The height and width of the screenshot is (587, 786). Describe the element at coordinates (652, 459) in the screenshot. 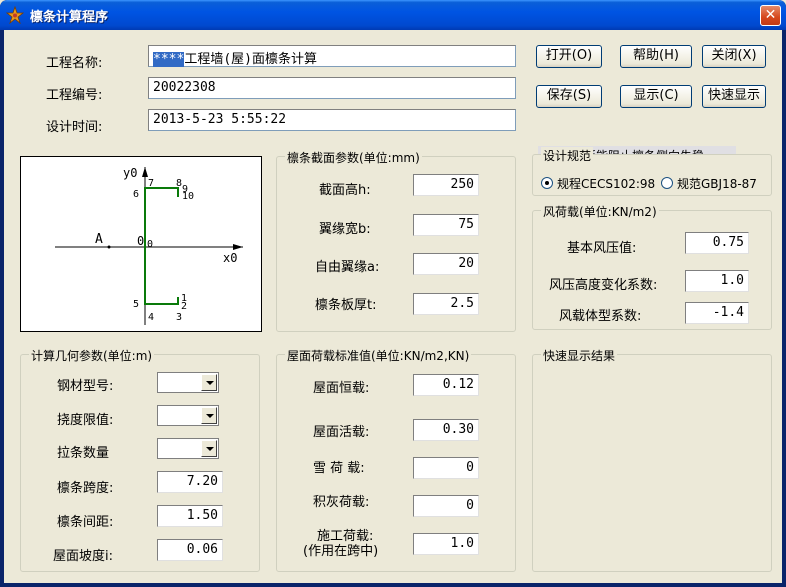

I see `quick-results-group: 快速显示结果` at that location.